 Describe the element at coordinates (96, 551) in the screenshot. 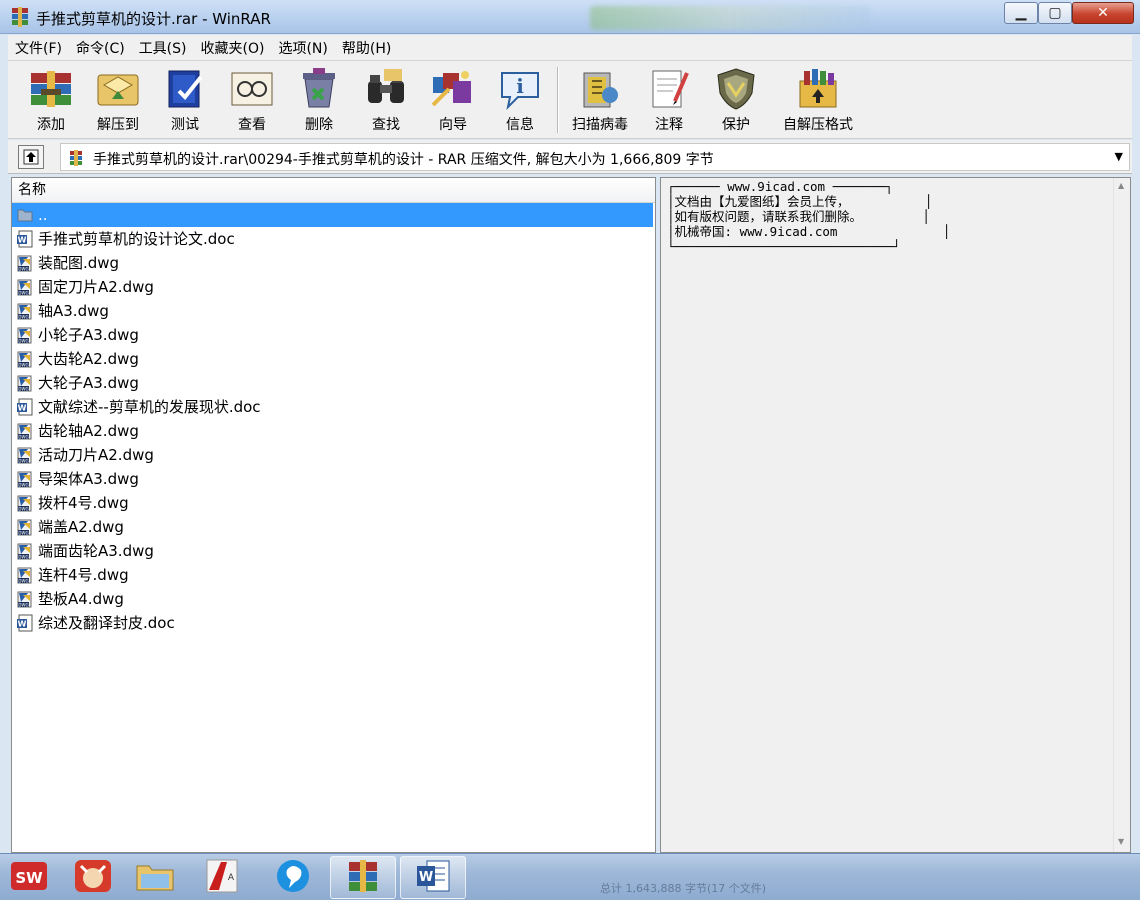

I see `file-name: 端面齿轮A3.dwg` at that location.